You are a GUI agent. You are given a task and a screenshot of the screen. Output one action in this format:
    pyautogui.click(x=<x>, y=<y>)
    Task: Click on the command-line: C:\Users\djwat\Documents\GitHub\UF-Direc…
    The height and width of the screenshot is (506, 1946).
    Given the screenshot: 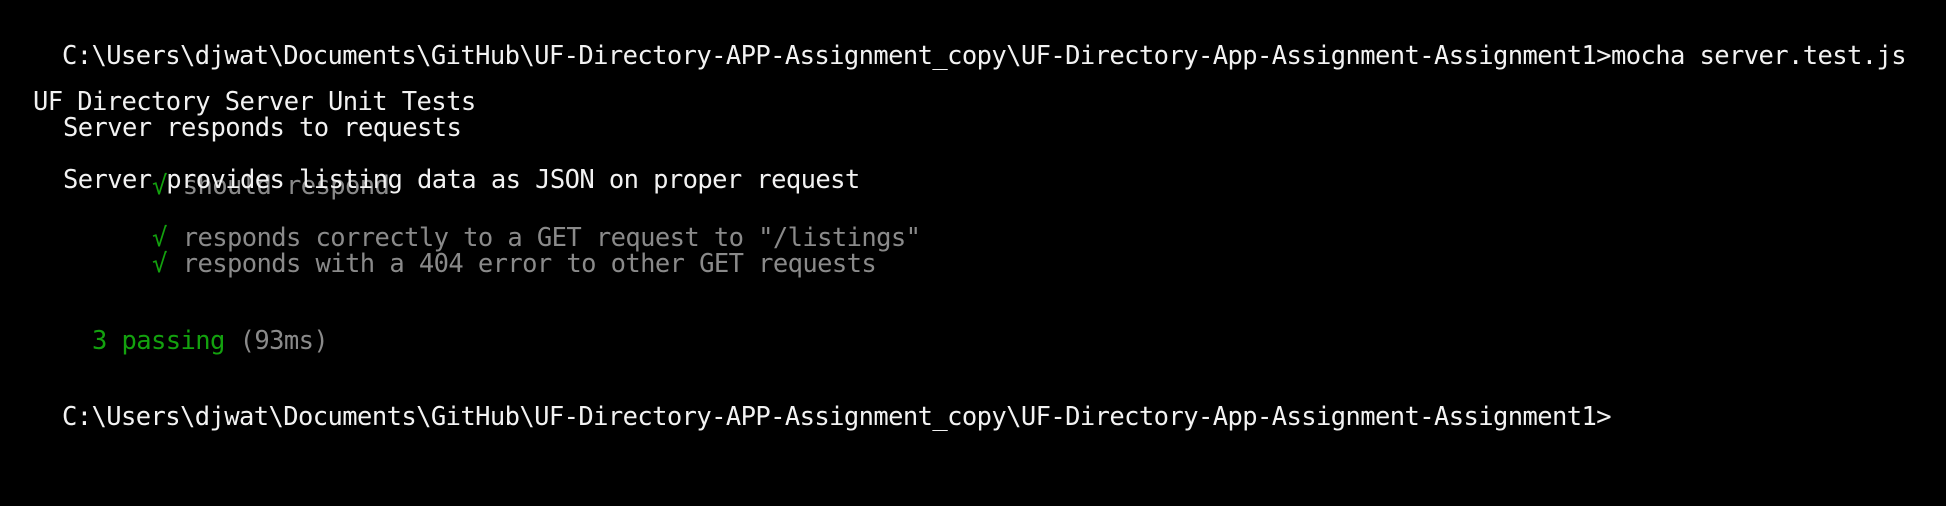 What is the action you would take?
    pyautogui.click(x=955, y=39)
    